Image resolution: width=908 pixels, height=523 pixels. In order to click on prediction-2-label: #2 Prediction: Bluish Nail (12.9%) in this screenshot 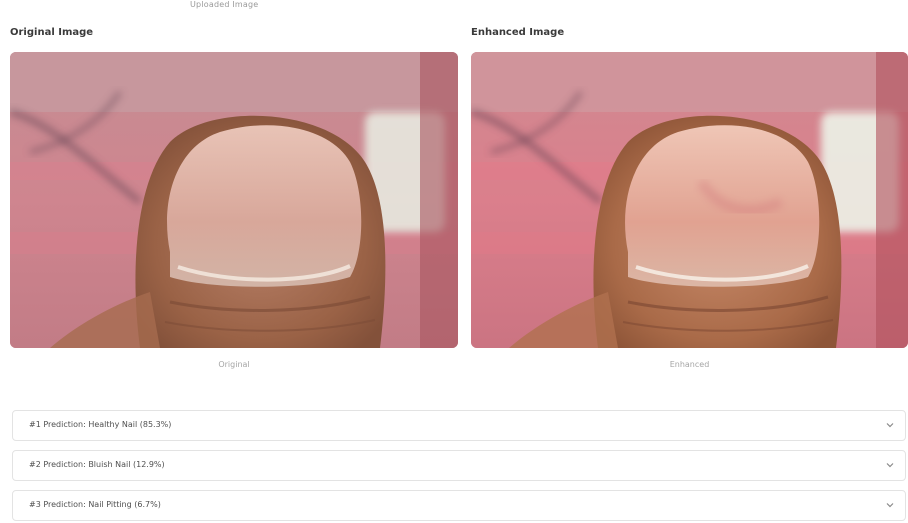, I will do `click(97, 464)`.